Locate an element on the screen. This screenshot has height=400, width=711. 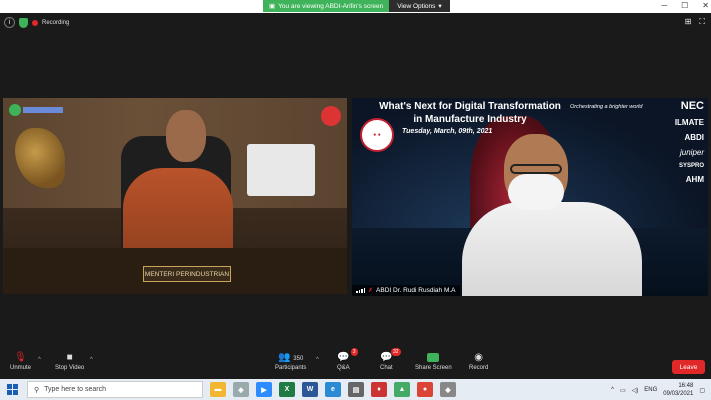
system-tray: ^ ▭ ◁) ENG 16:48 09/03/2021 ▢ is located at coordinates (658, 390).